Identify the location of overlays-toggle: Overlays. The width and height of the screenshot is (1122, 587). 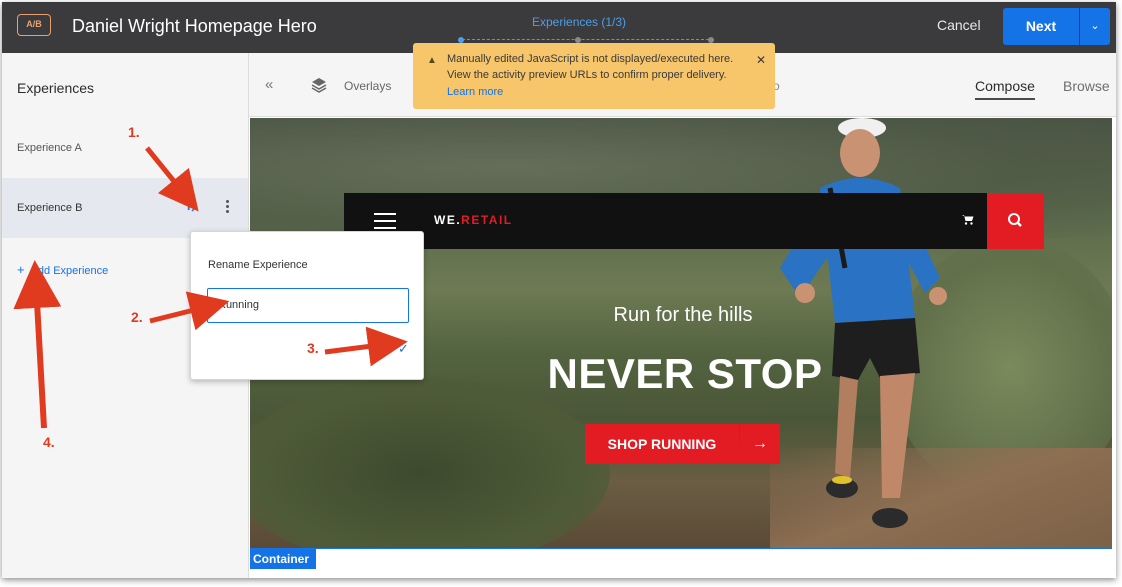
(367, 86).